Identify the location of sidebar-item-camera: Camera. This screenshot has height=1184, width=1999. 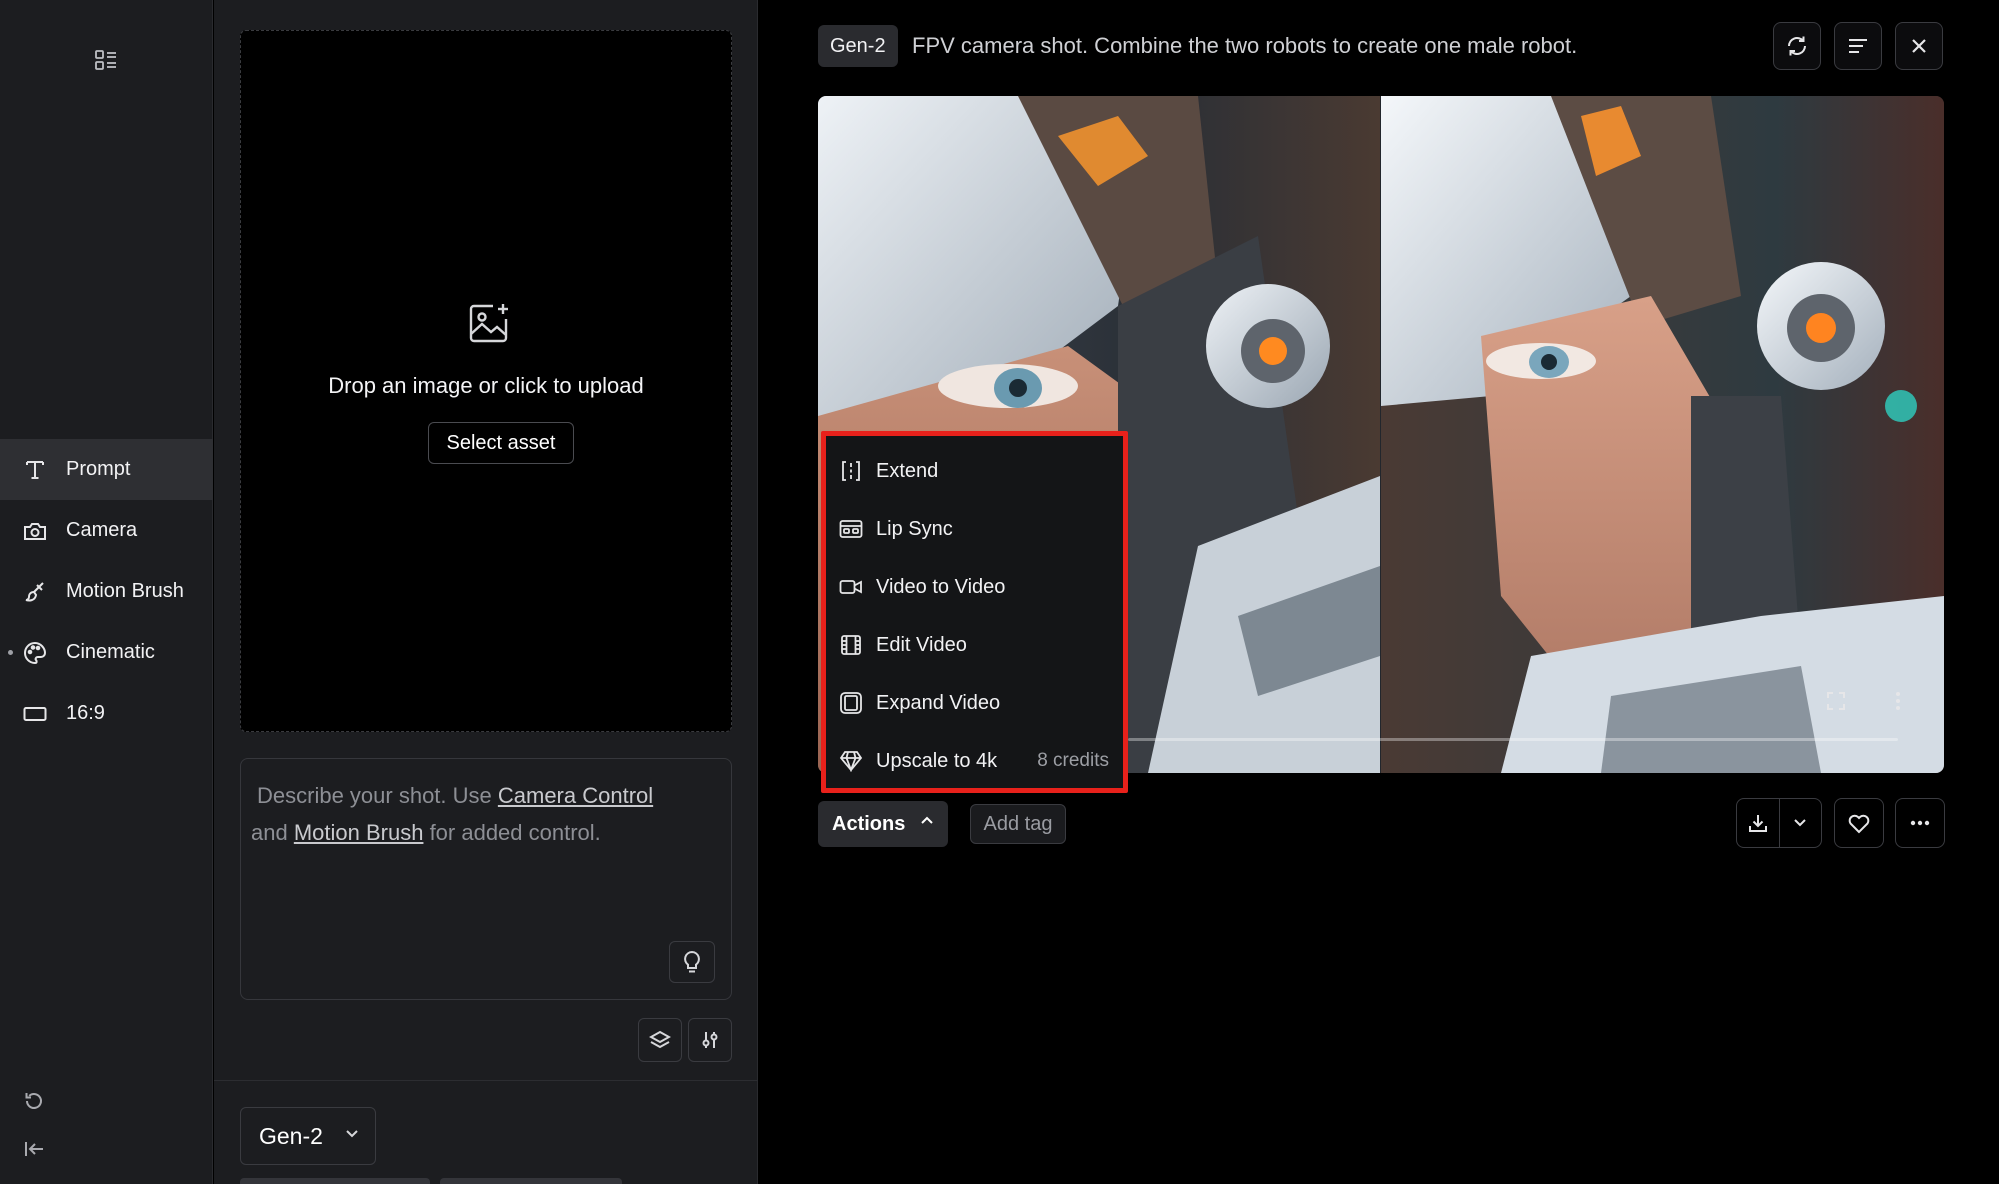
(106, 530).